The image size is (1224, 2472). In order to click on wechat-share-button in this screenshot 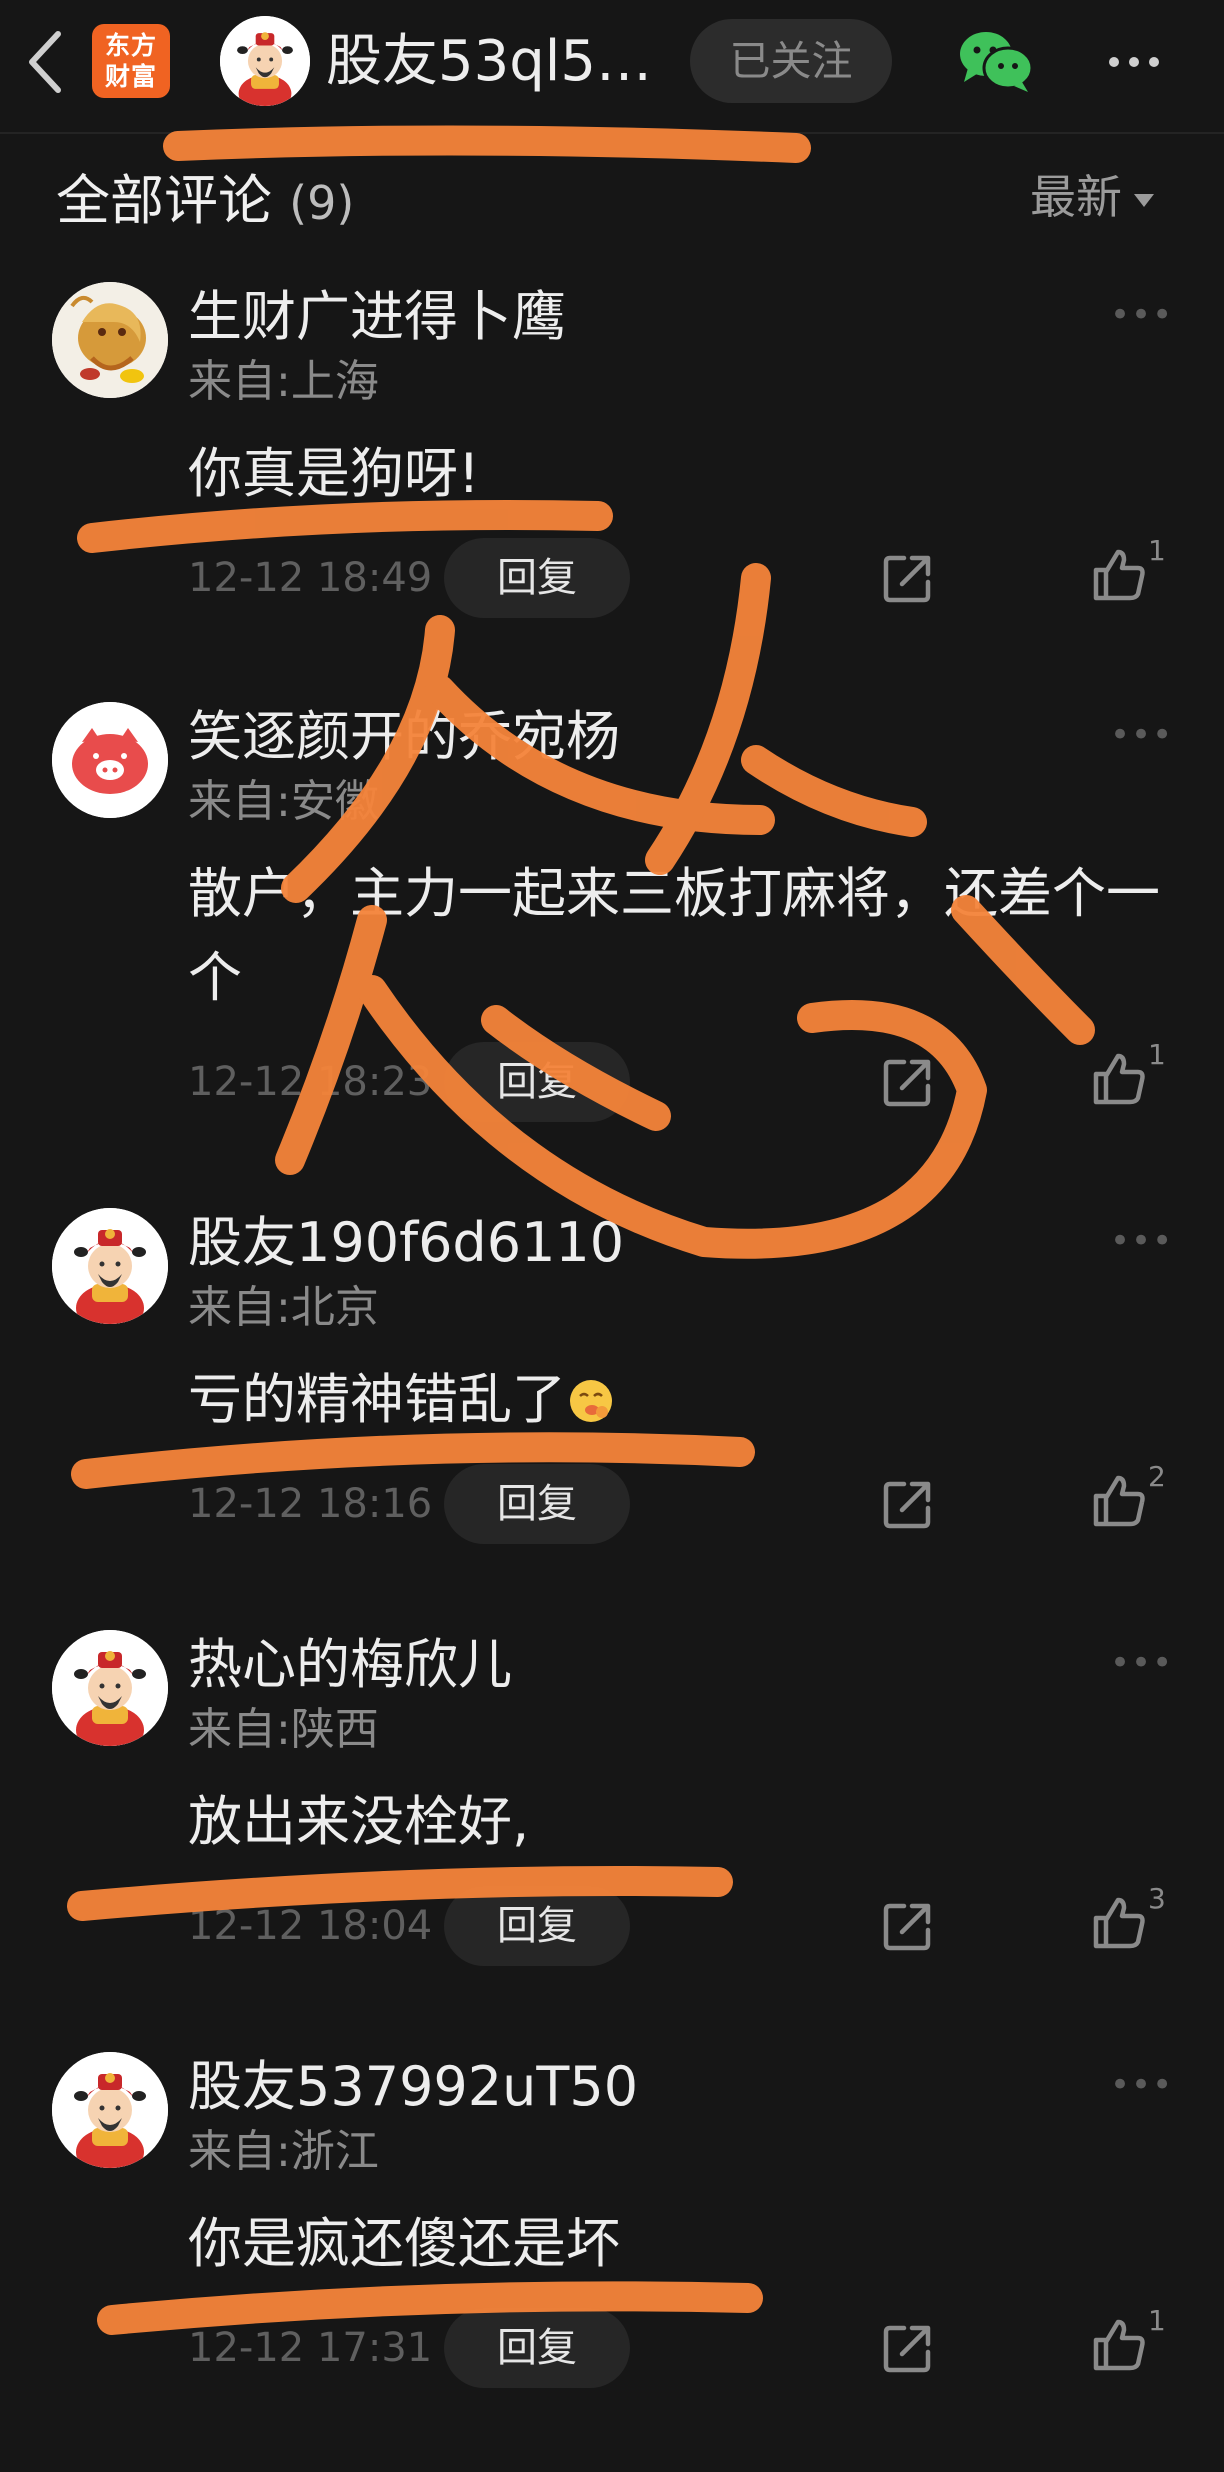, I will do `click(996, 60)`.